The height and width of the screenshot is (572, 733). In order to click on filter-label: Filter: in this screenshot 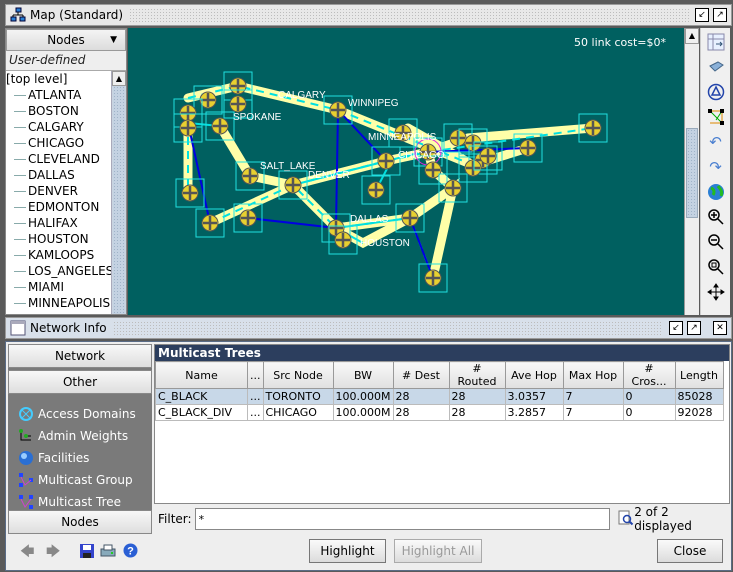, I will do `click(175, 519)`.